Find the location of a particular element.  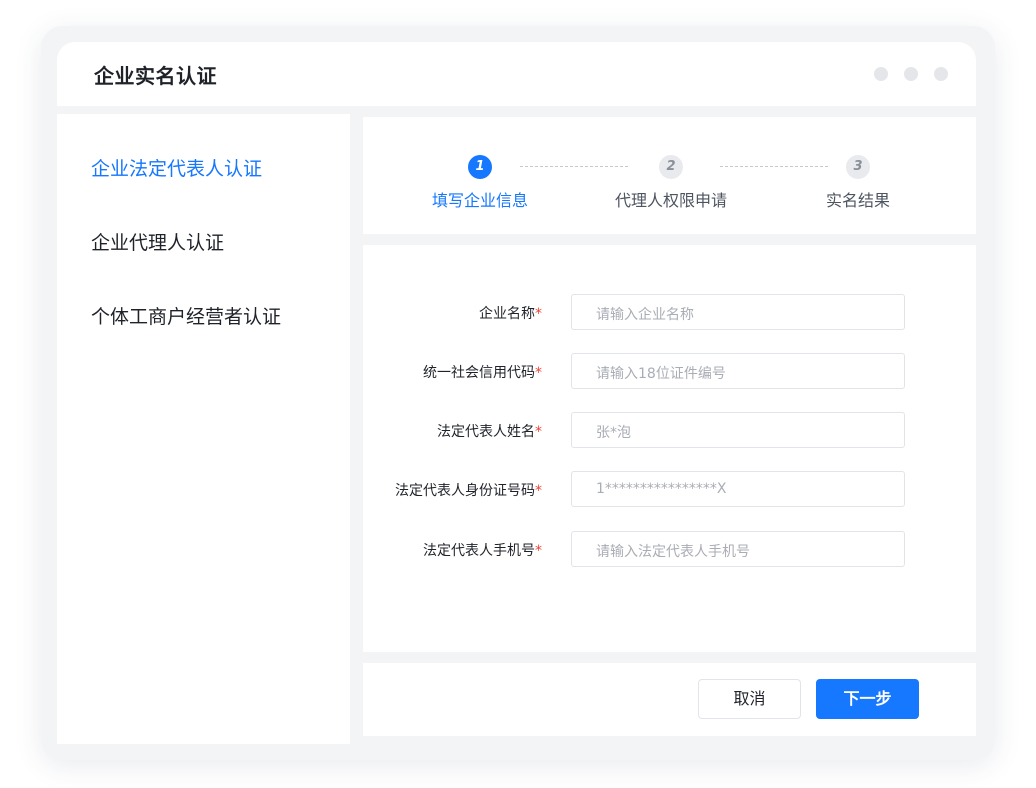

id-number-input: 1****************X is located at coordinates (738, 489).